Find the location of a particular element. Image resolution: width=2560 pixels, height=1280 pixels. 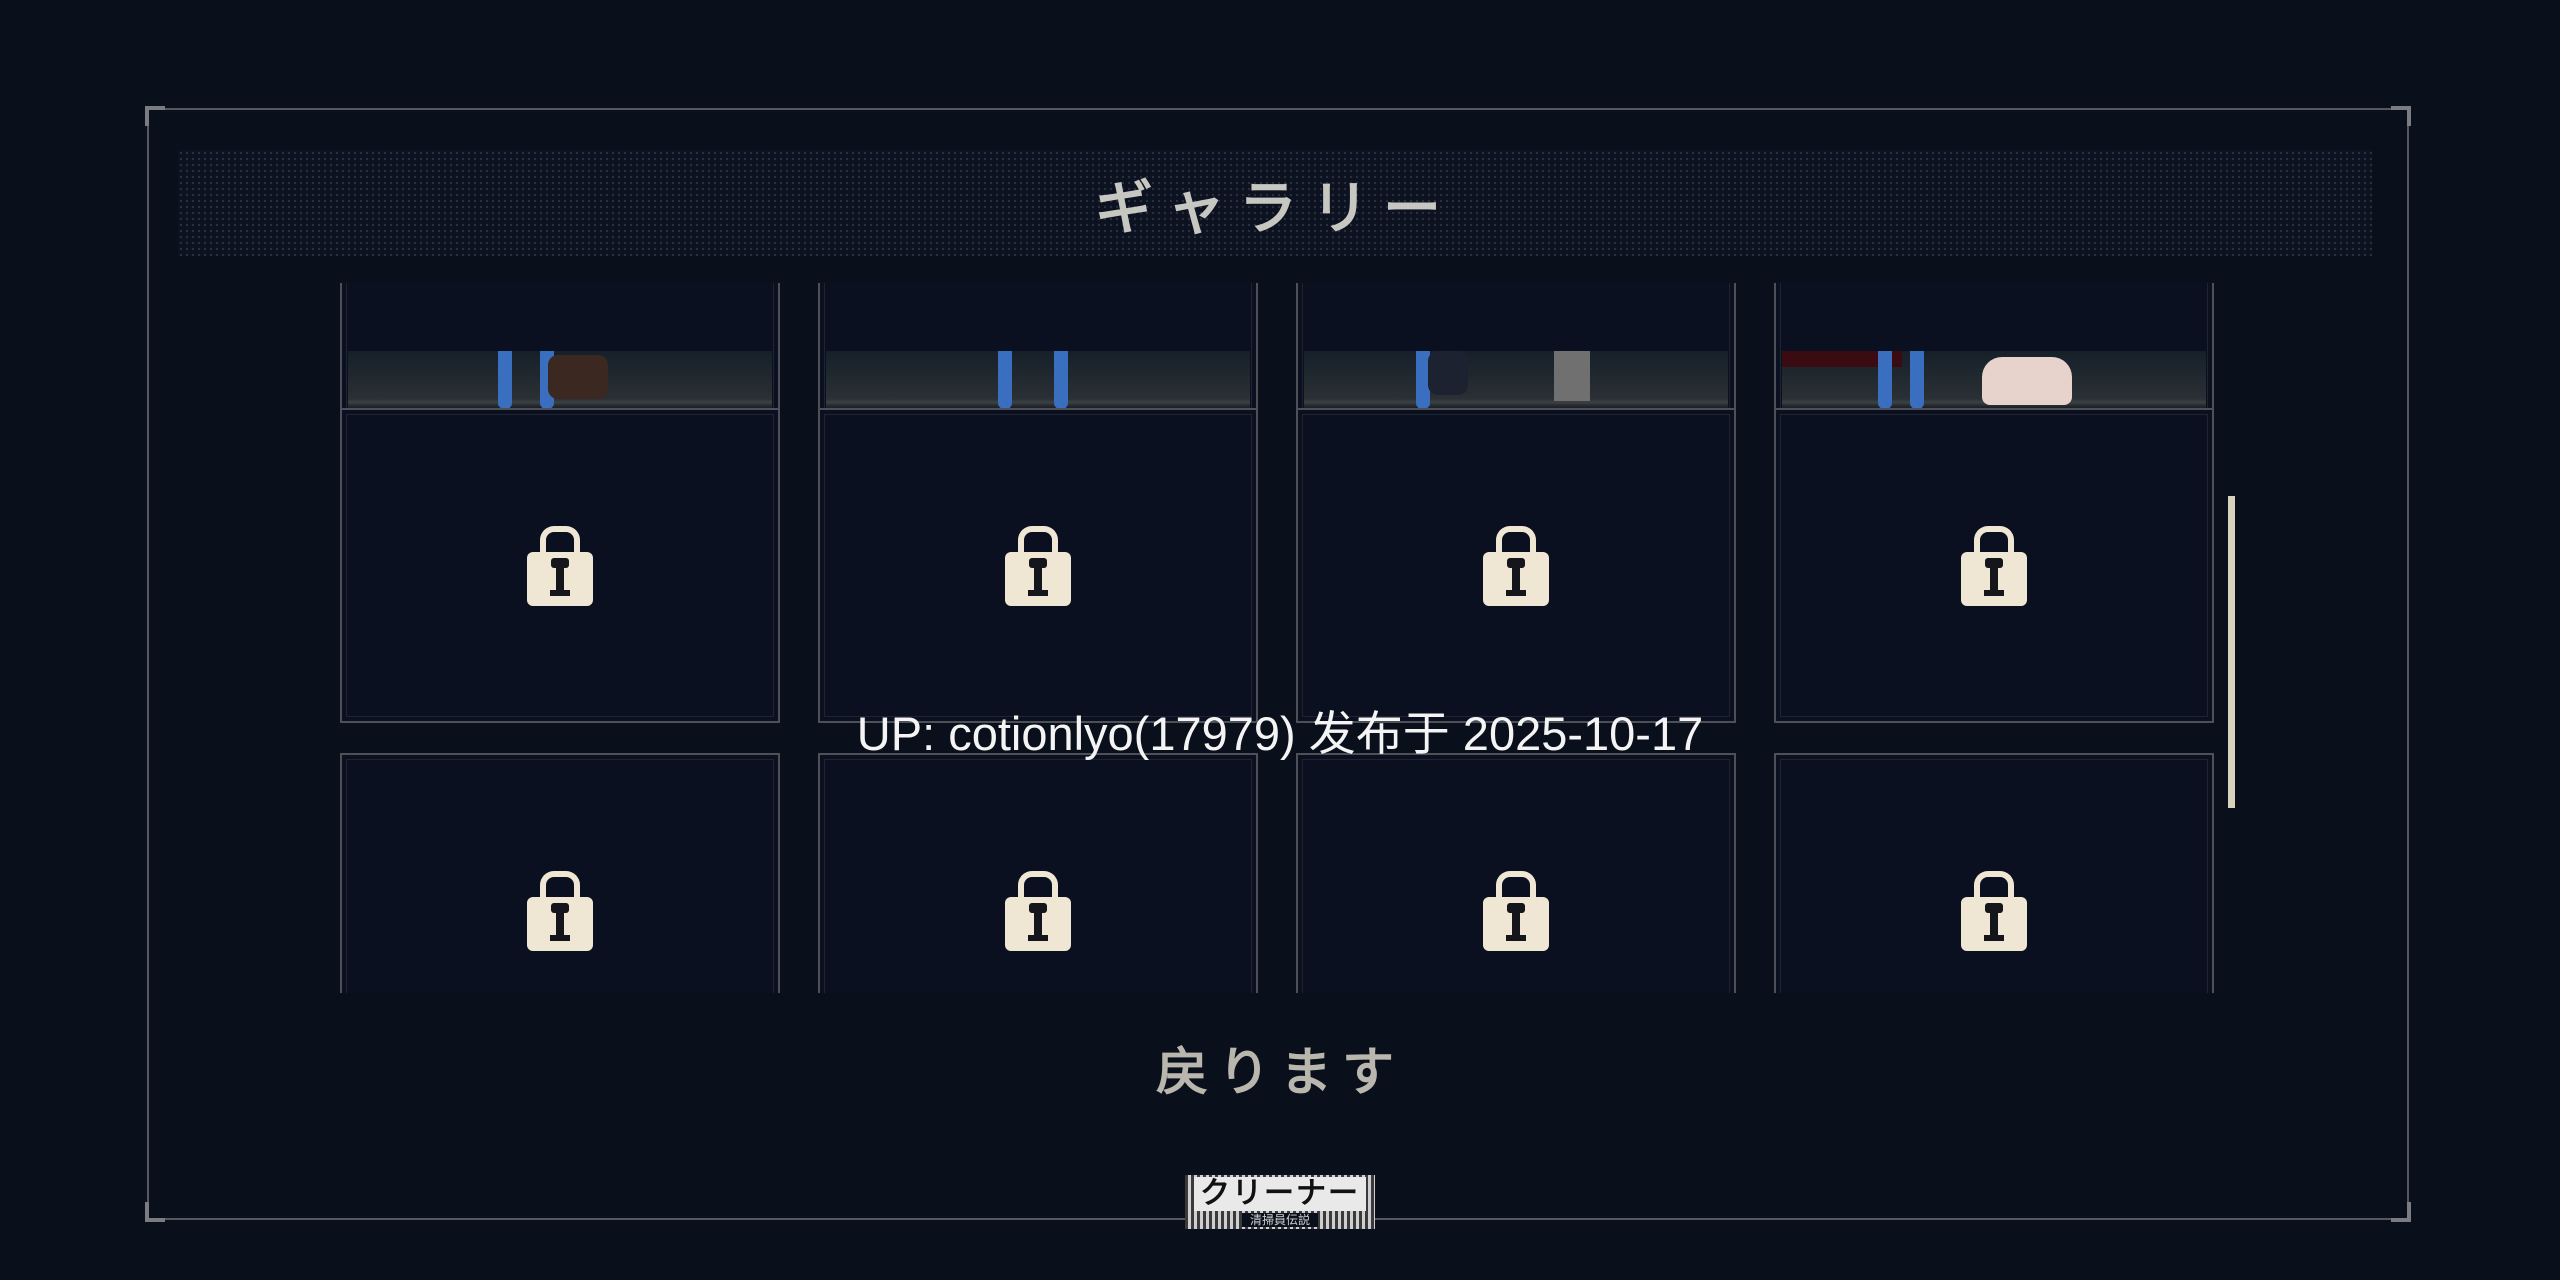

uploader-caption: UP: cotionlyo(17979) 发布于 2025-10-17 is located at coordinates (1280, 733).